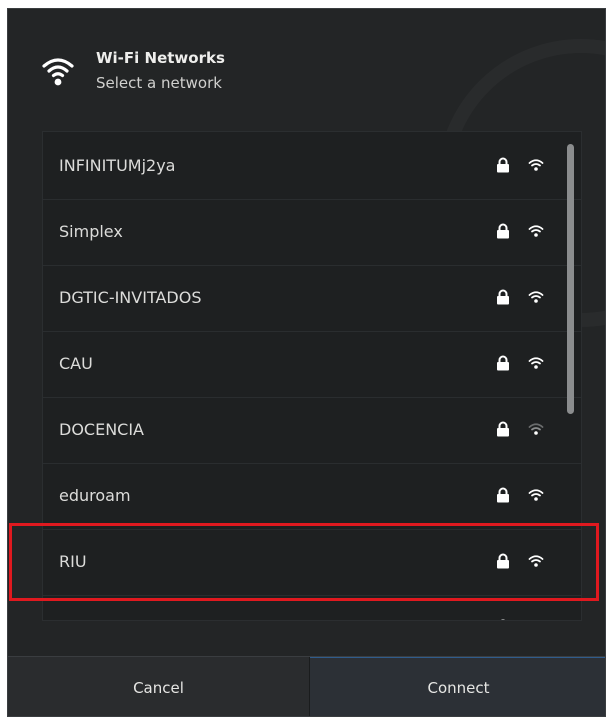 The width and height of the screenshot is (606, 717). What do you see at coordinates (300, 75) in the screenshot?
I see `dialog-header: Wi-Fi Networks Select a network` at bounding box center [300, 75].